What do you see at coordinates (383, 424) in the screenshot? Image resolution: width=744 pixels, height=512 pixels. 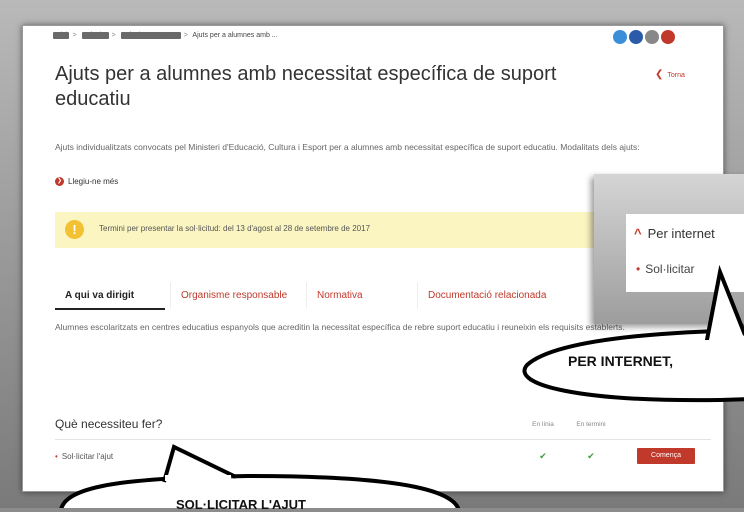 I see `needs-header: Què necessiteu fer? En línia En termini` at bounding box center [383, 424].